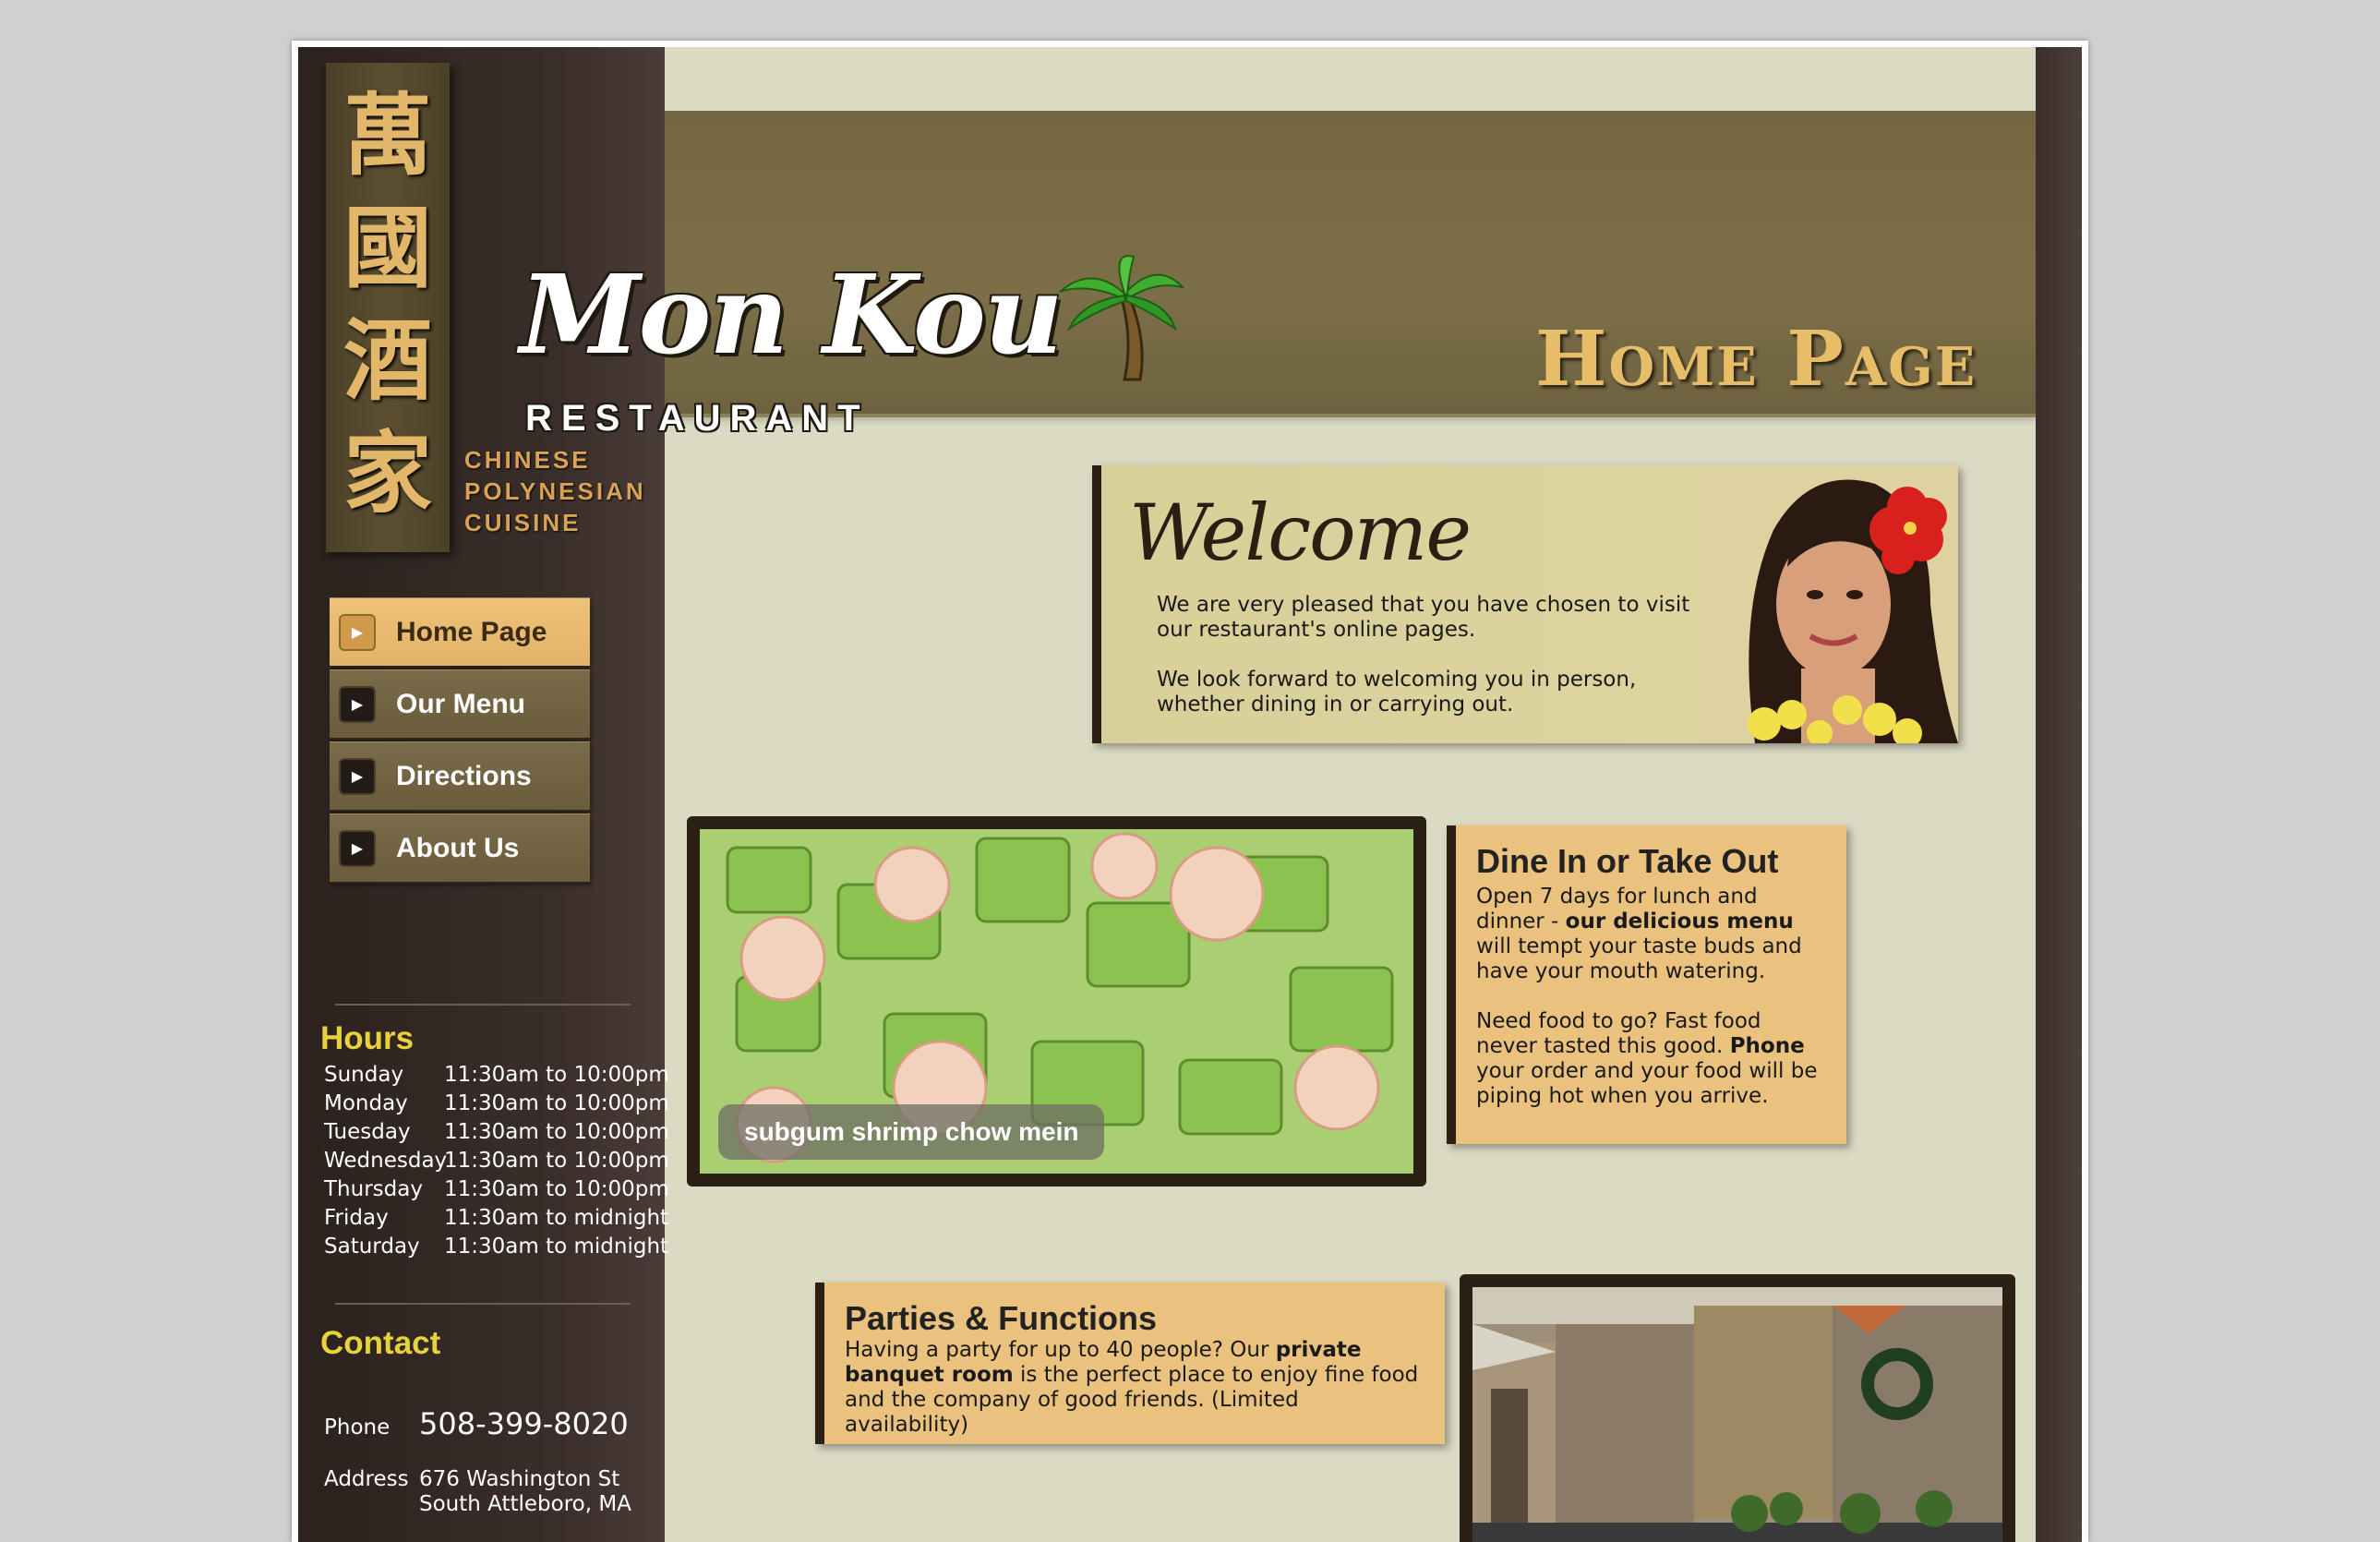  I want to click on food-photo-frame: subgum shrimp chow mein, so click(1056, 1001).